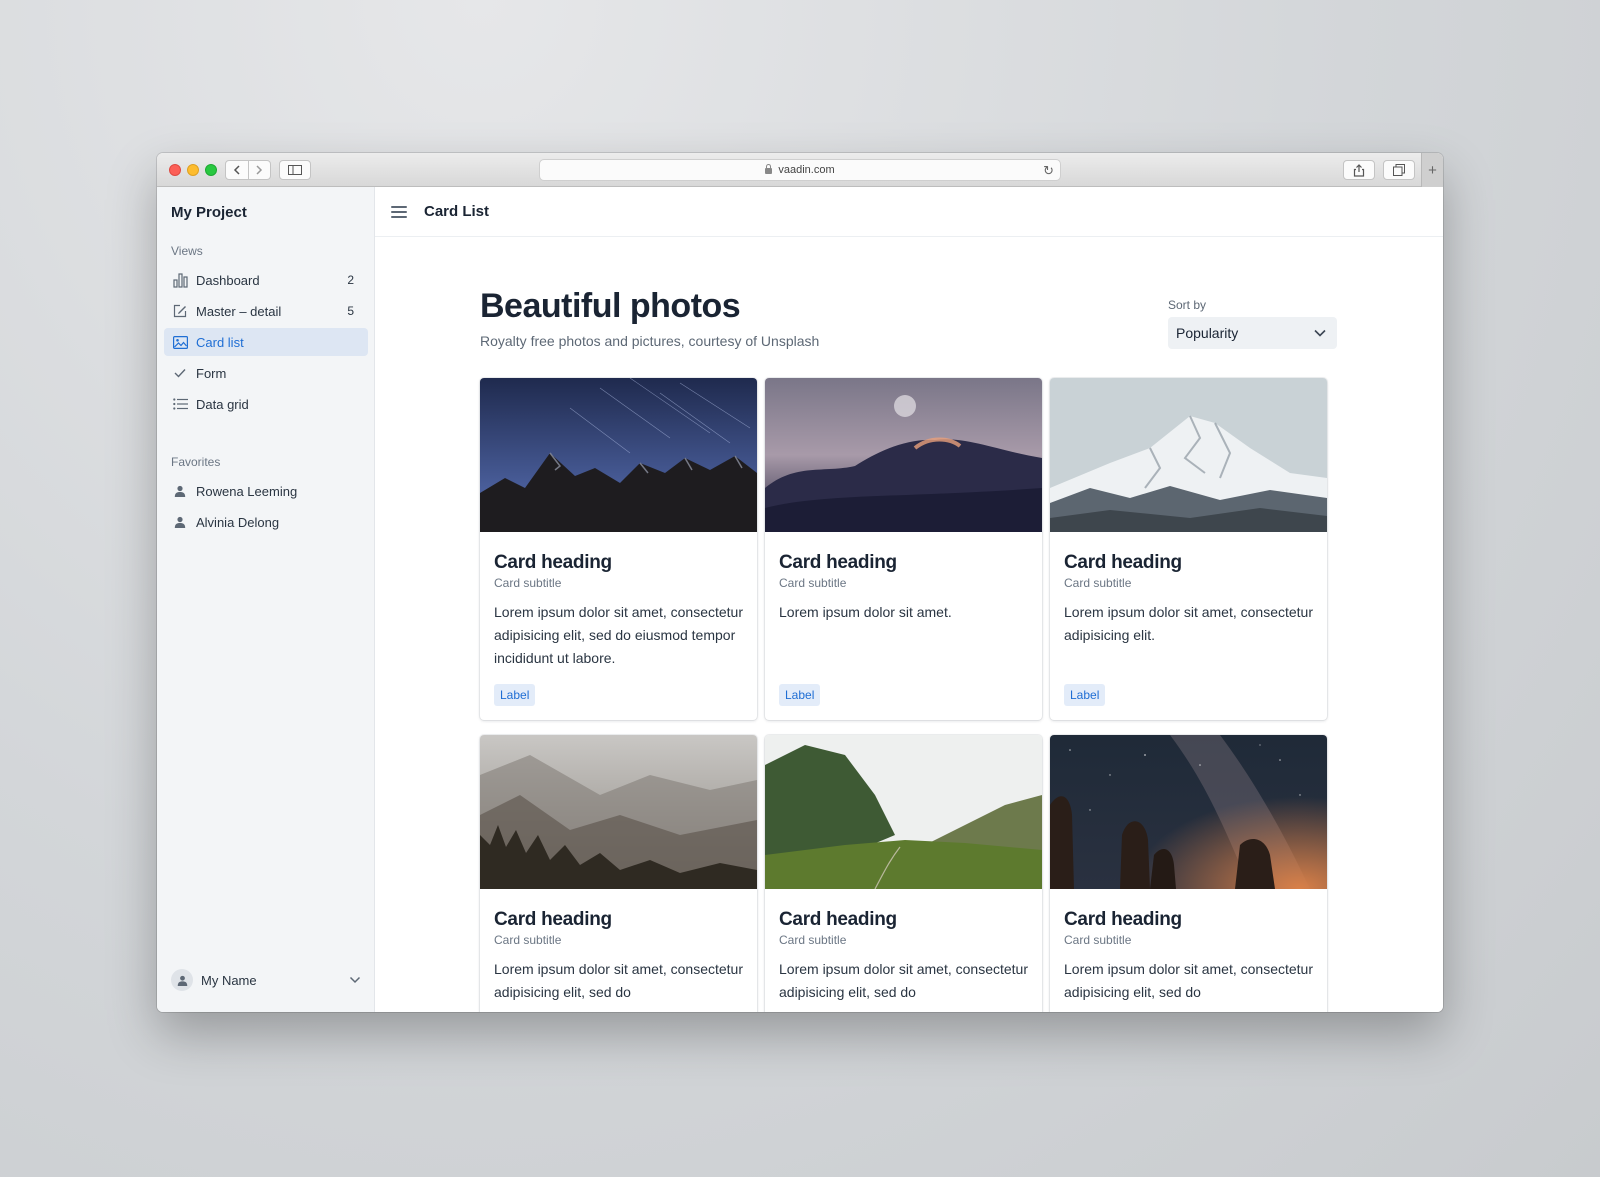 The height and width of the screenshot is (1177, 1600). Describe the element at coordinates (211, 170) in the screenshot. I see `maximize-window-button` at that location.